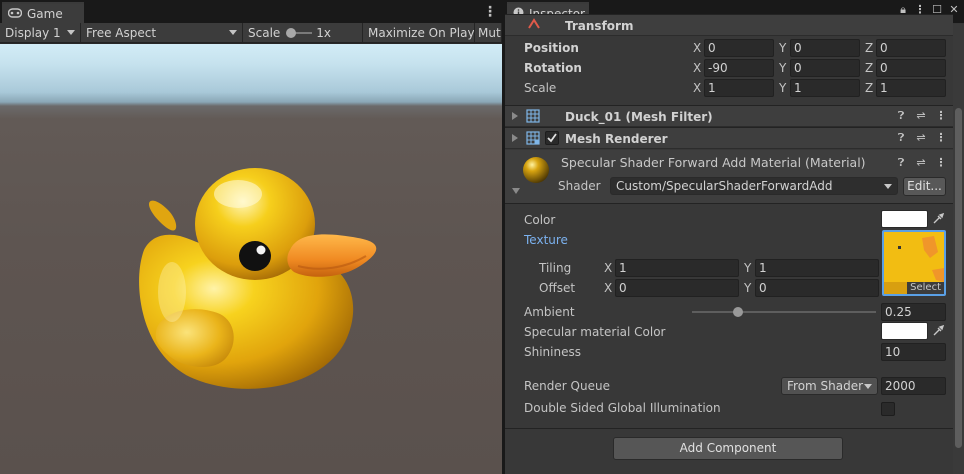 Image resolution: width=964 pixels, height=474 pixels. I want to click on double-sided-gi-label: Double Sided Global Illumination, so click(622, 408).